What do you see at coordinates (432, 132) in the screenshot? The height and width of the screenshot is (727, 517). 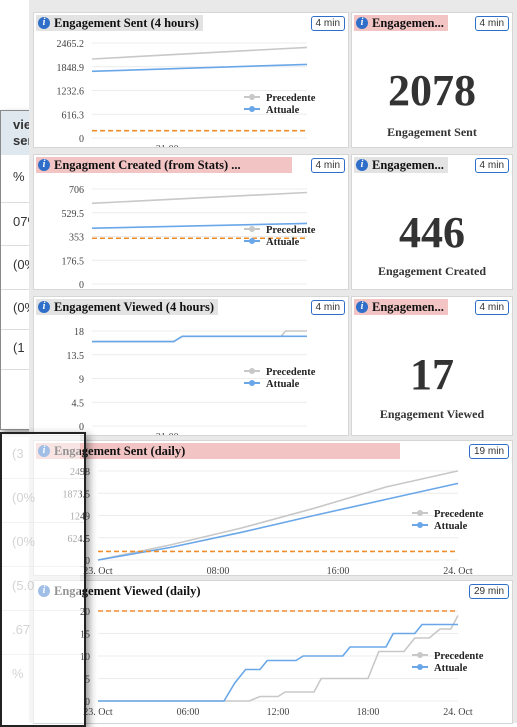 I see `stat-label: Engagement Sent` at bounding box center [432, 132].